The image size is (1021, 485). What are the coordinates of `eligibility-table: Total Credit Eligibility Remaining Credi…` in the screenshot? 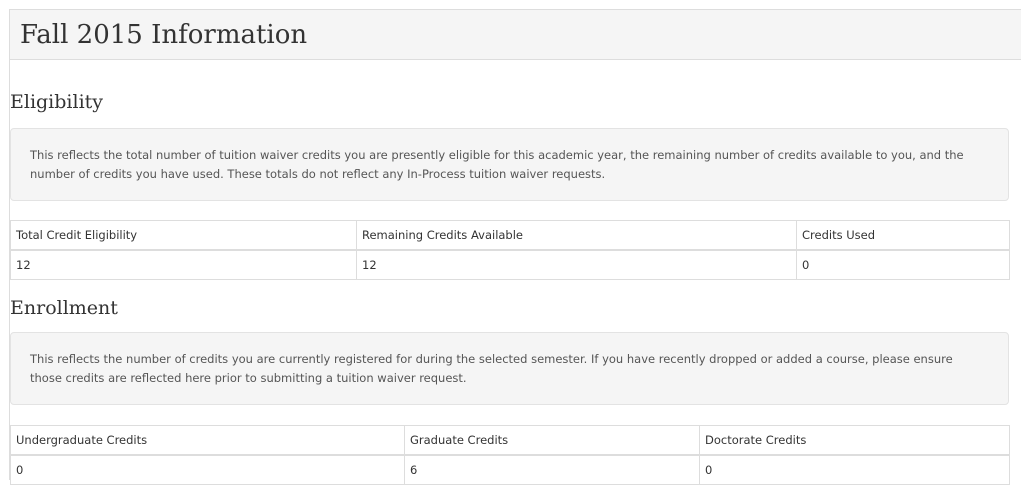 It's located at (510, 250).